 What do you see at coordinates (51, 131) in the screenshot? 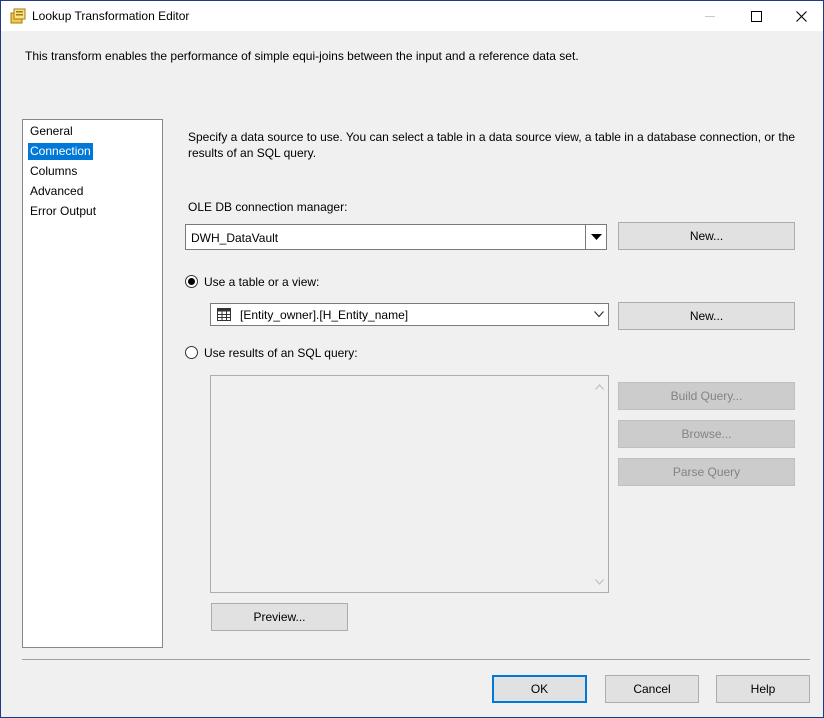
I see `nav-item-general: General` at bounding box center [51, 131].